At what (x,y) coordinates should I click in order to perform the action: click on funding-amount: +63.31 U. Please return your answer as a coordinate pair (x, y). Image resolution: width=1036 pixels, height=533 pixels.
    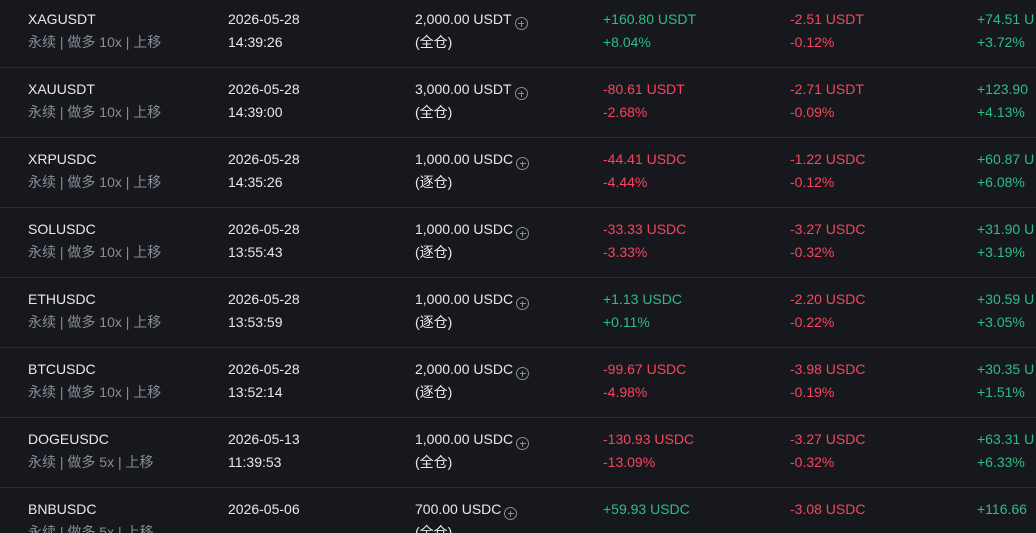
    Looking at the image, I should click on (1006, 439).